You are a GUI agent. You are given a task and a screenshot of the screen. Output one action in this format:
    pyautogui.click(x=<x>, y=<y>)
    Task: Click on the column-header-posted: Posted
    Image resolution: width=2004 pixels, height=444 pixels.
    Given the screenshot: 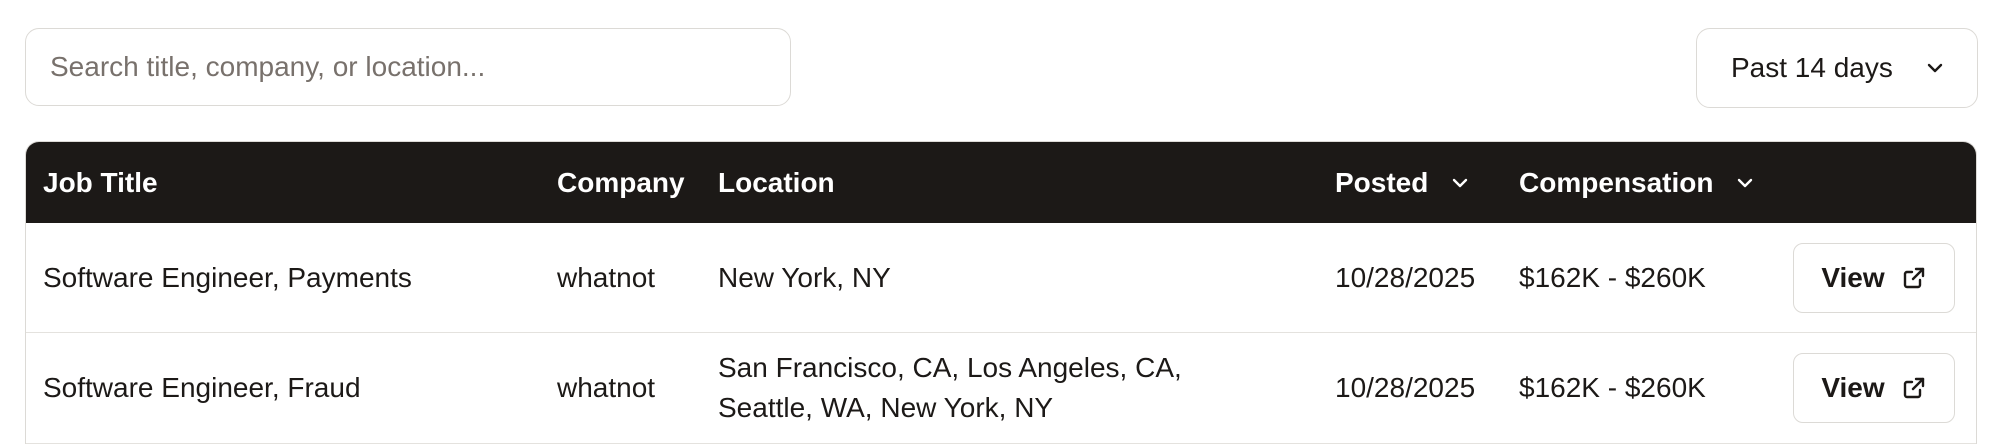 What is the action you would take?
    pyautogui.click(x=1402, y=182)
    